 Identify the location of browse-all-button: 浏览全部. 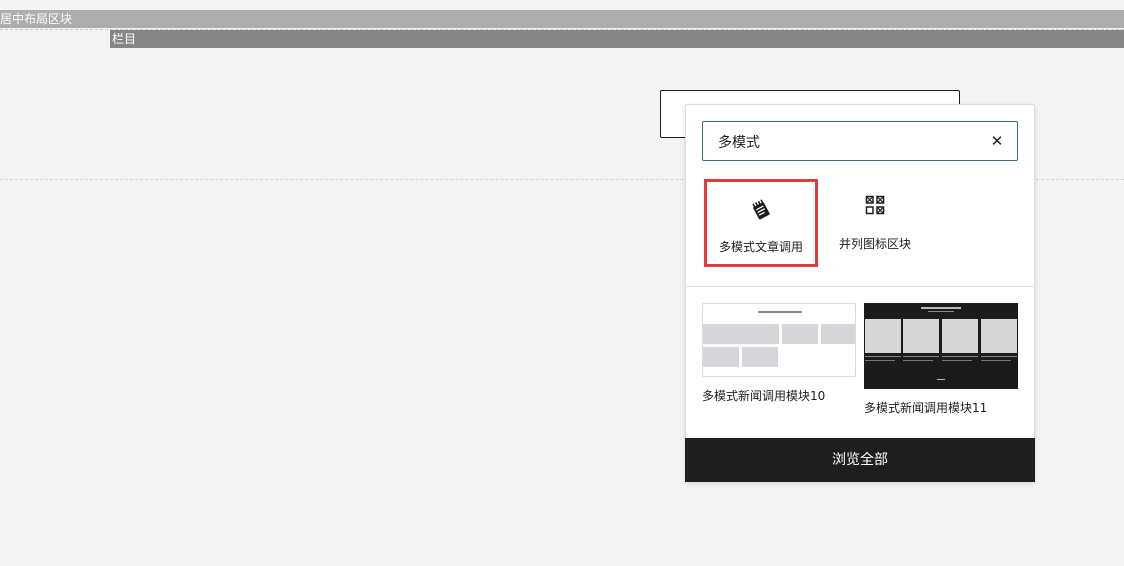
(860, 460).